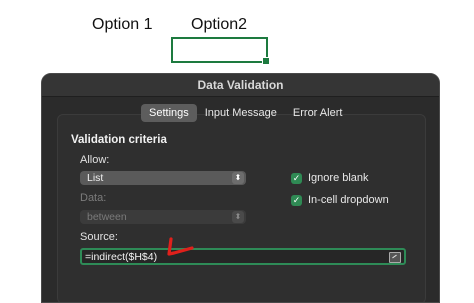 This screenshot has height=303, width=474. What do you see at coordinates (163, 217) in the screenshot?
I see `data-select: between ⬍` at bounding box center [163, 217].